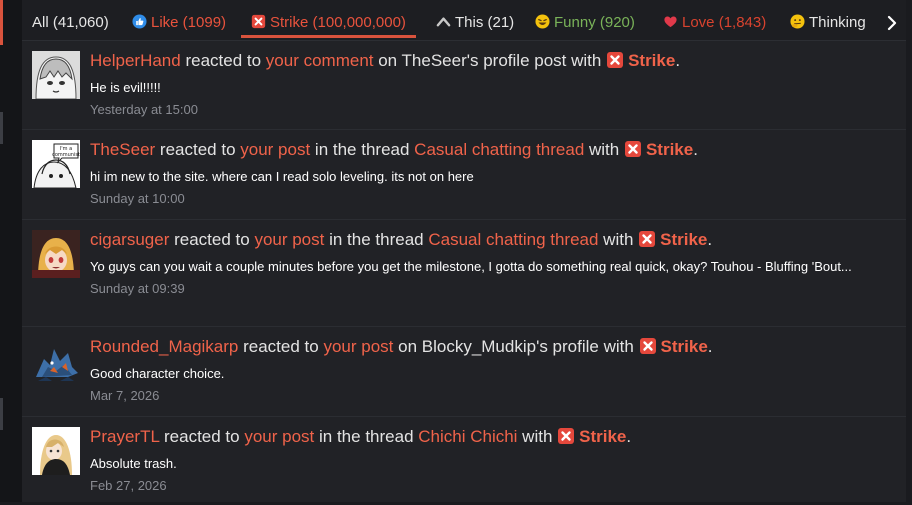  What do you see at coordinates (56, 164) in the screenshot?
I see `avatar: I'm a communist` at bounding box center [56, 164].